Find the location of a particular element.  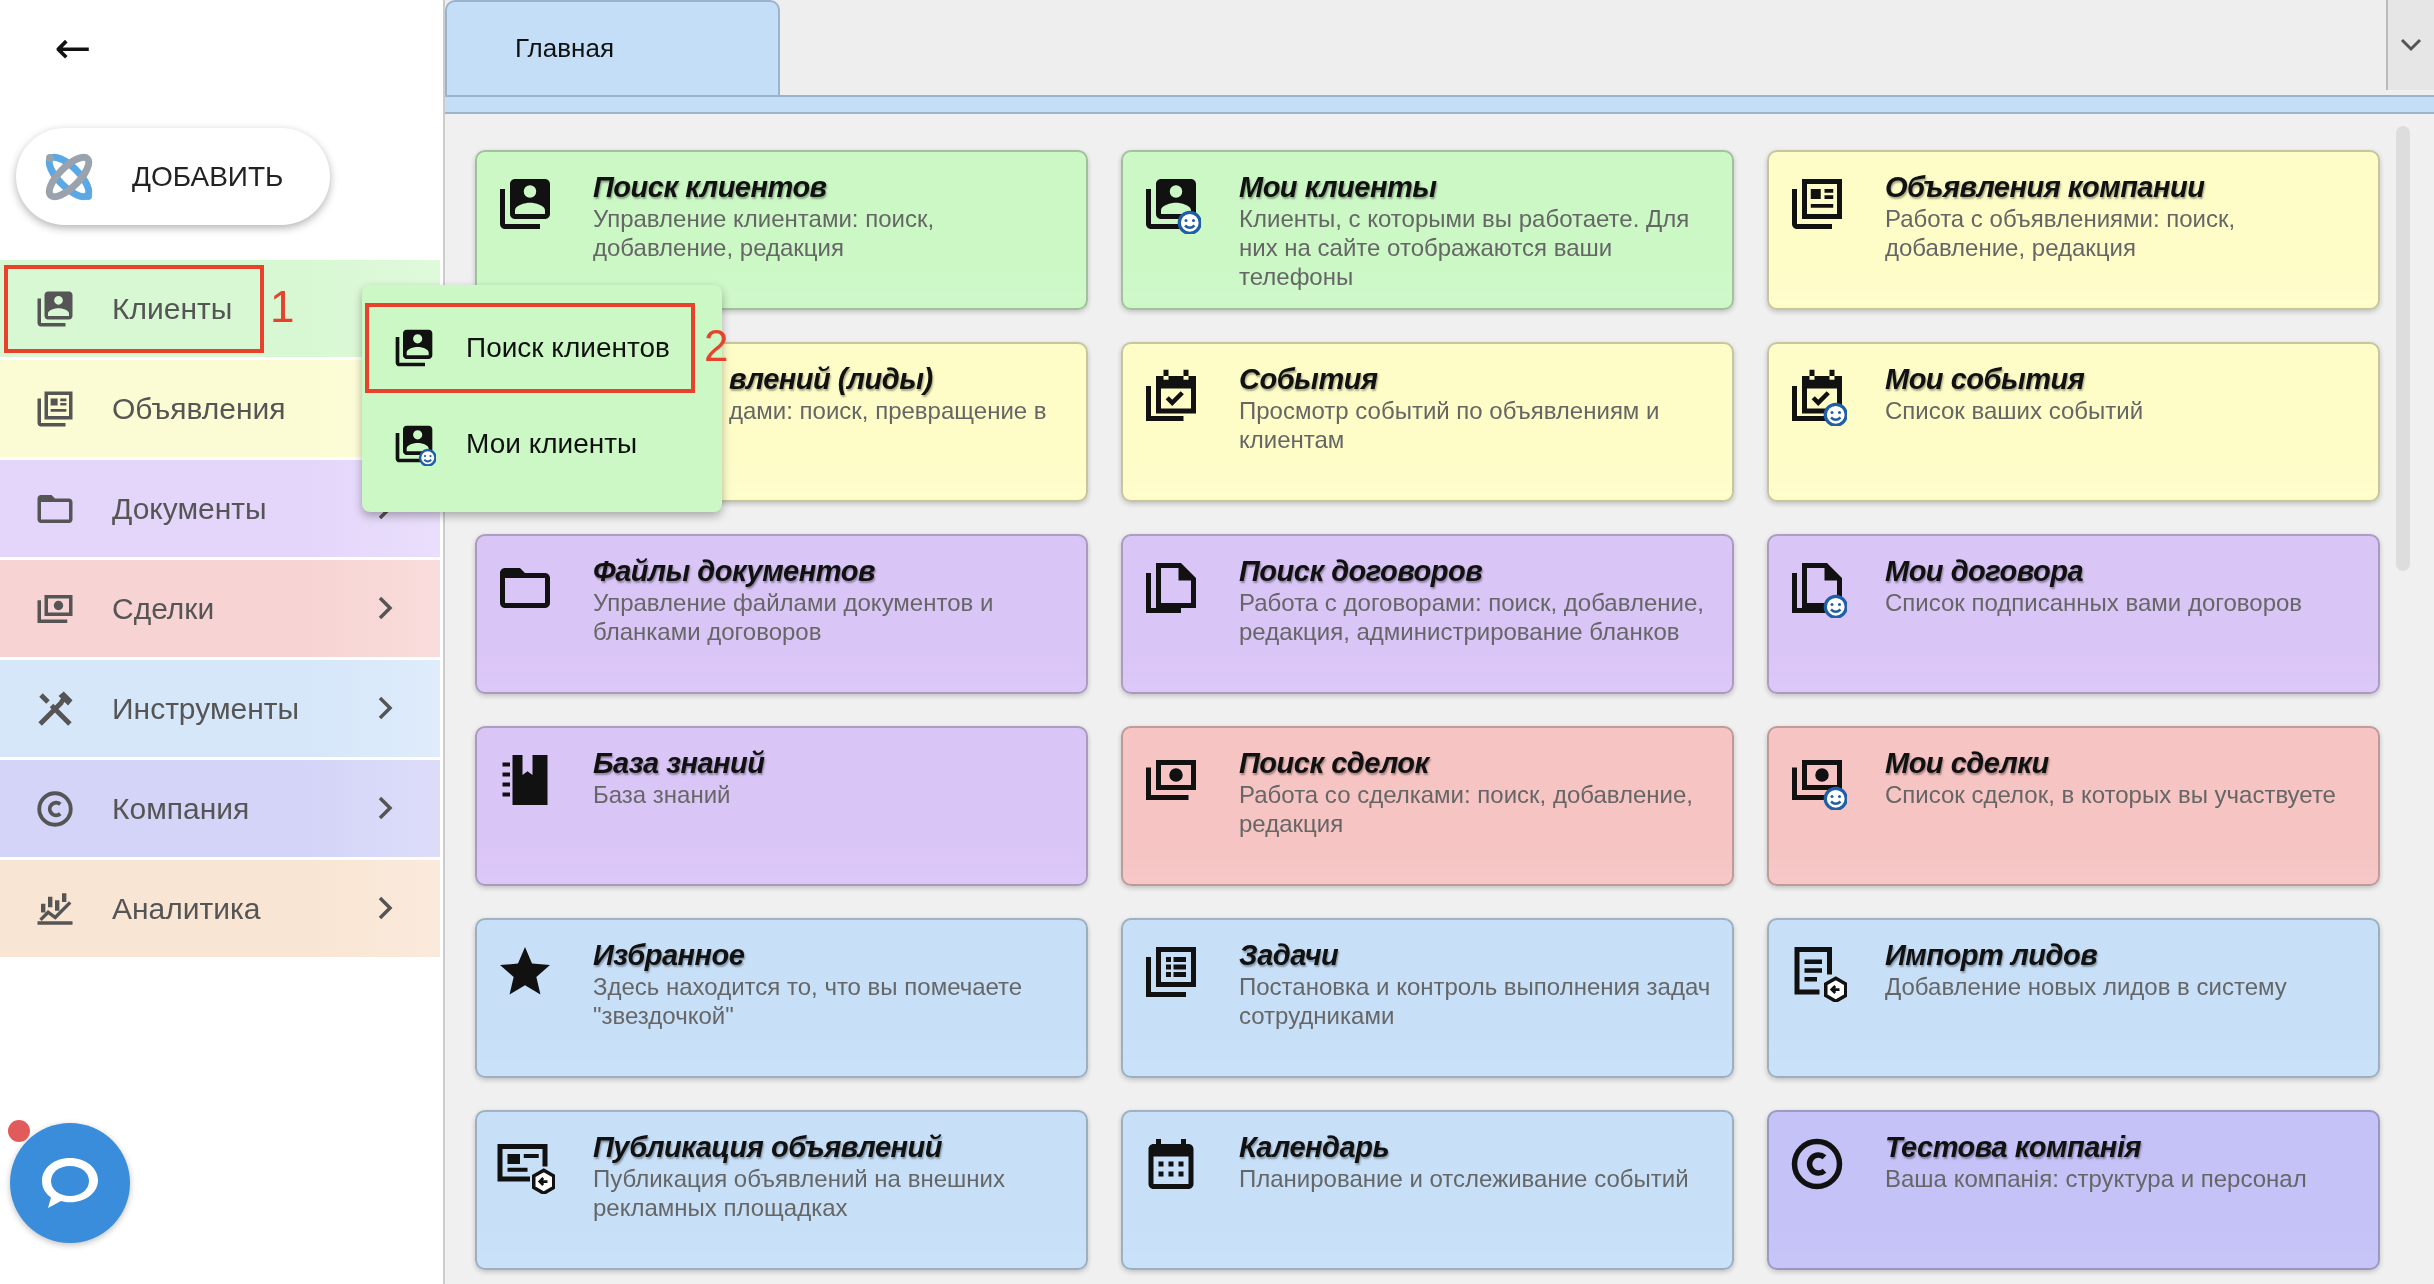

card-title: Мои сделки is located at coordinates (1967, 763).